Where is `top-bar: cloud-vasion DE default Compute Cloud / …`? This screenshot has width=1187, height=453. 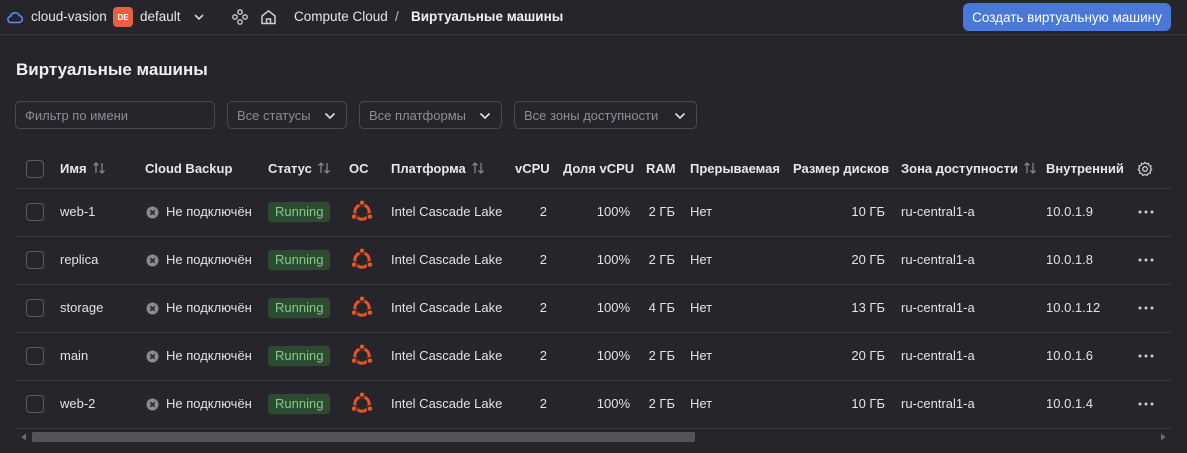 top-bar: cloud-vasion DE default Compute Cloud / … is located at coordinates (593, 17).